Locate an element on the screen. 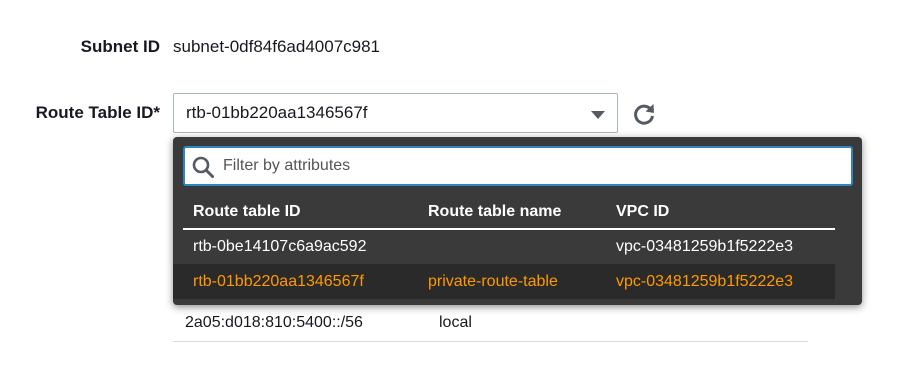 This screenshot has height=384, width=920. subnet-id-label: Subnet ID is located at coordinates (120, 46).